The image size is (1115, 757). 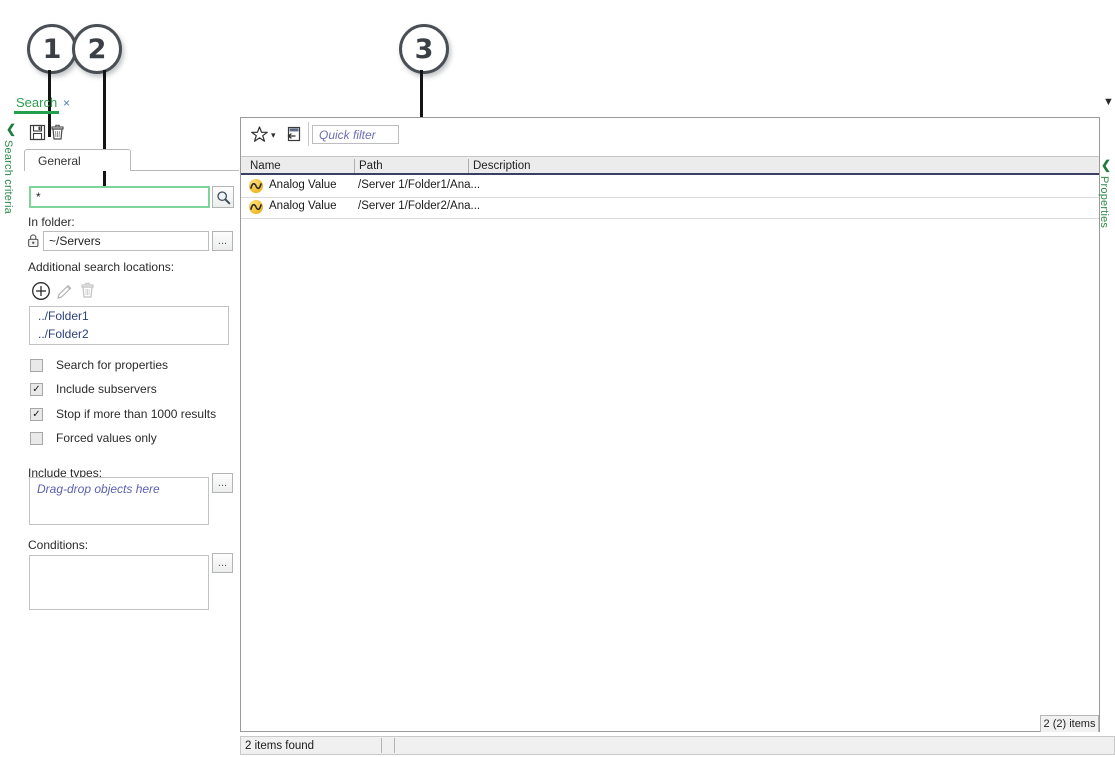 What do you see at coordinates (106, 438) in the screenshot?
I see `checkbox-label-forced-values-only: Forced values only` at bounding box center [106, 438].